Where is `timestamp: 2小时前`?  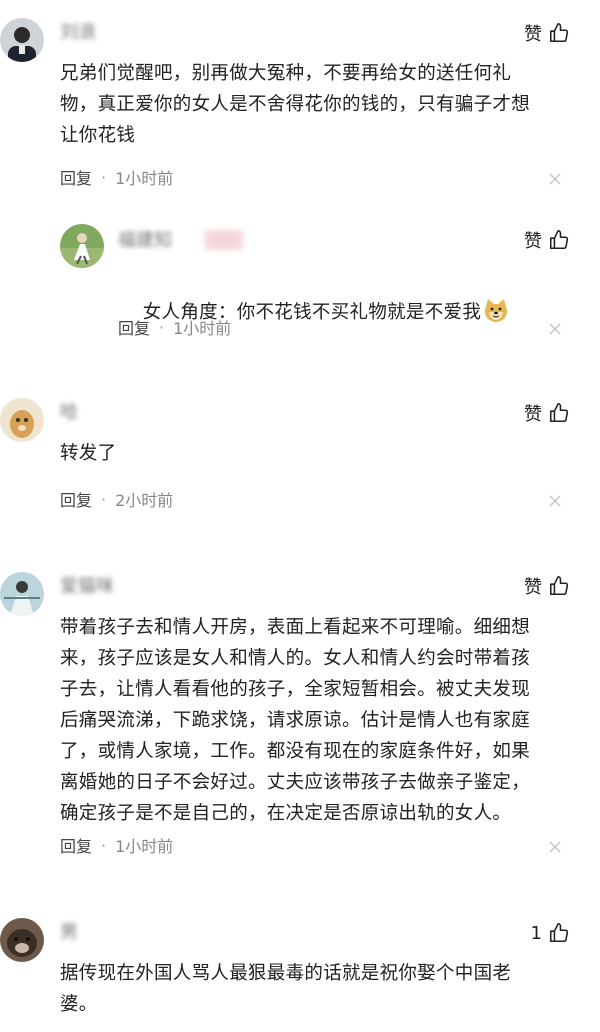 timestamp: 2小时前 is located at coordinates (144, 500).